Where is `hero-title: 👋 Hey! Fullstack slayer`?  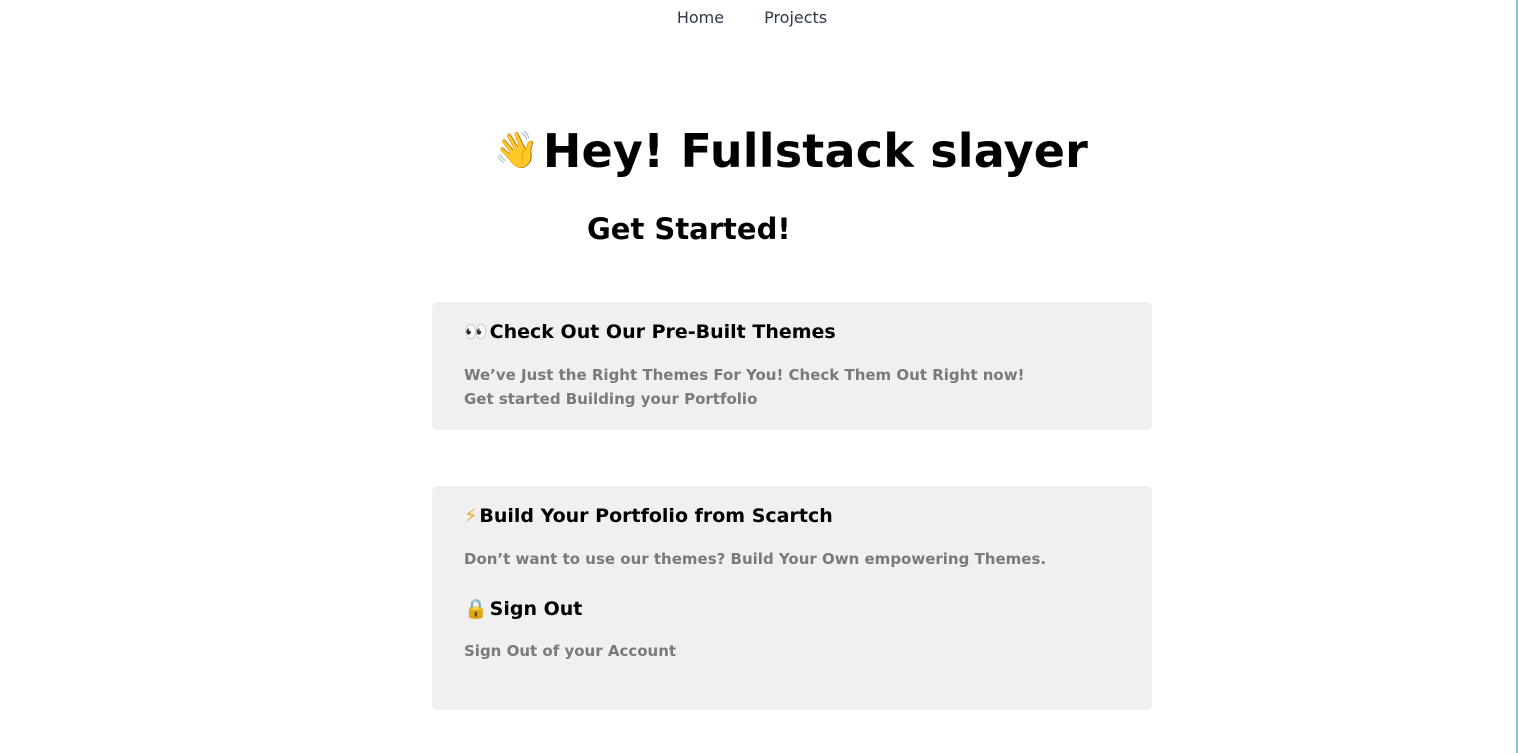
hero-title: 👋 Hey! Fullstack slayer is located at coordinates (791, 151).